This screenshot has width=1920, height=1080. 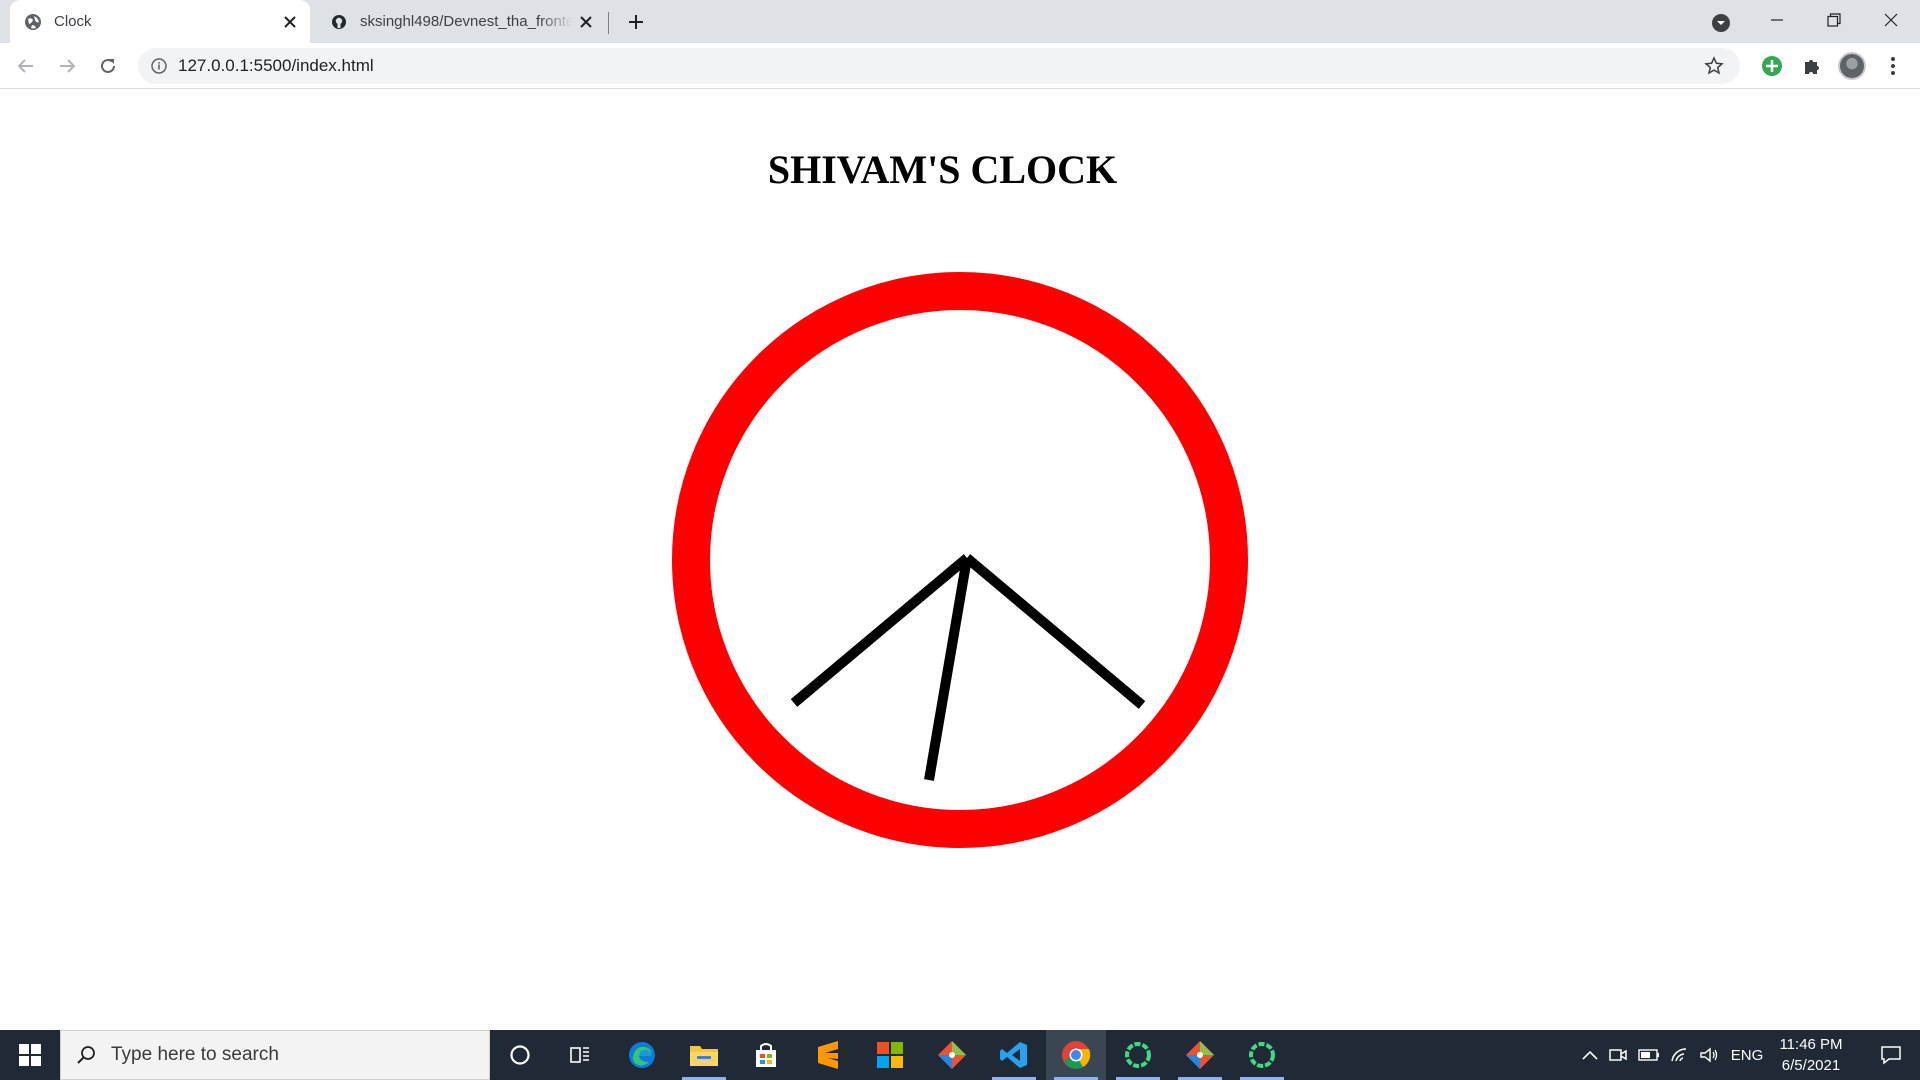 I want to click on battery-icon, so click(x=1648, y=1055).